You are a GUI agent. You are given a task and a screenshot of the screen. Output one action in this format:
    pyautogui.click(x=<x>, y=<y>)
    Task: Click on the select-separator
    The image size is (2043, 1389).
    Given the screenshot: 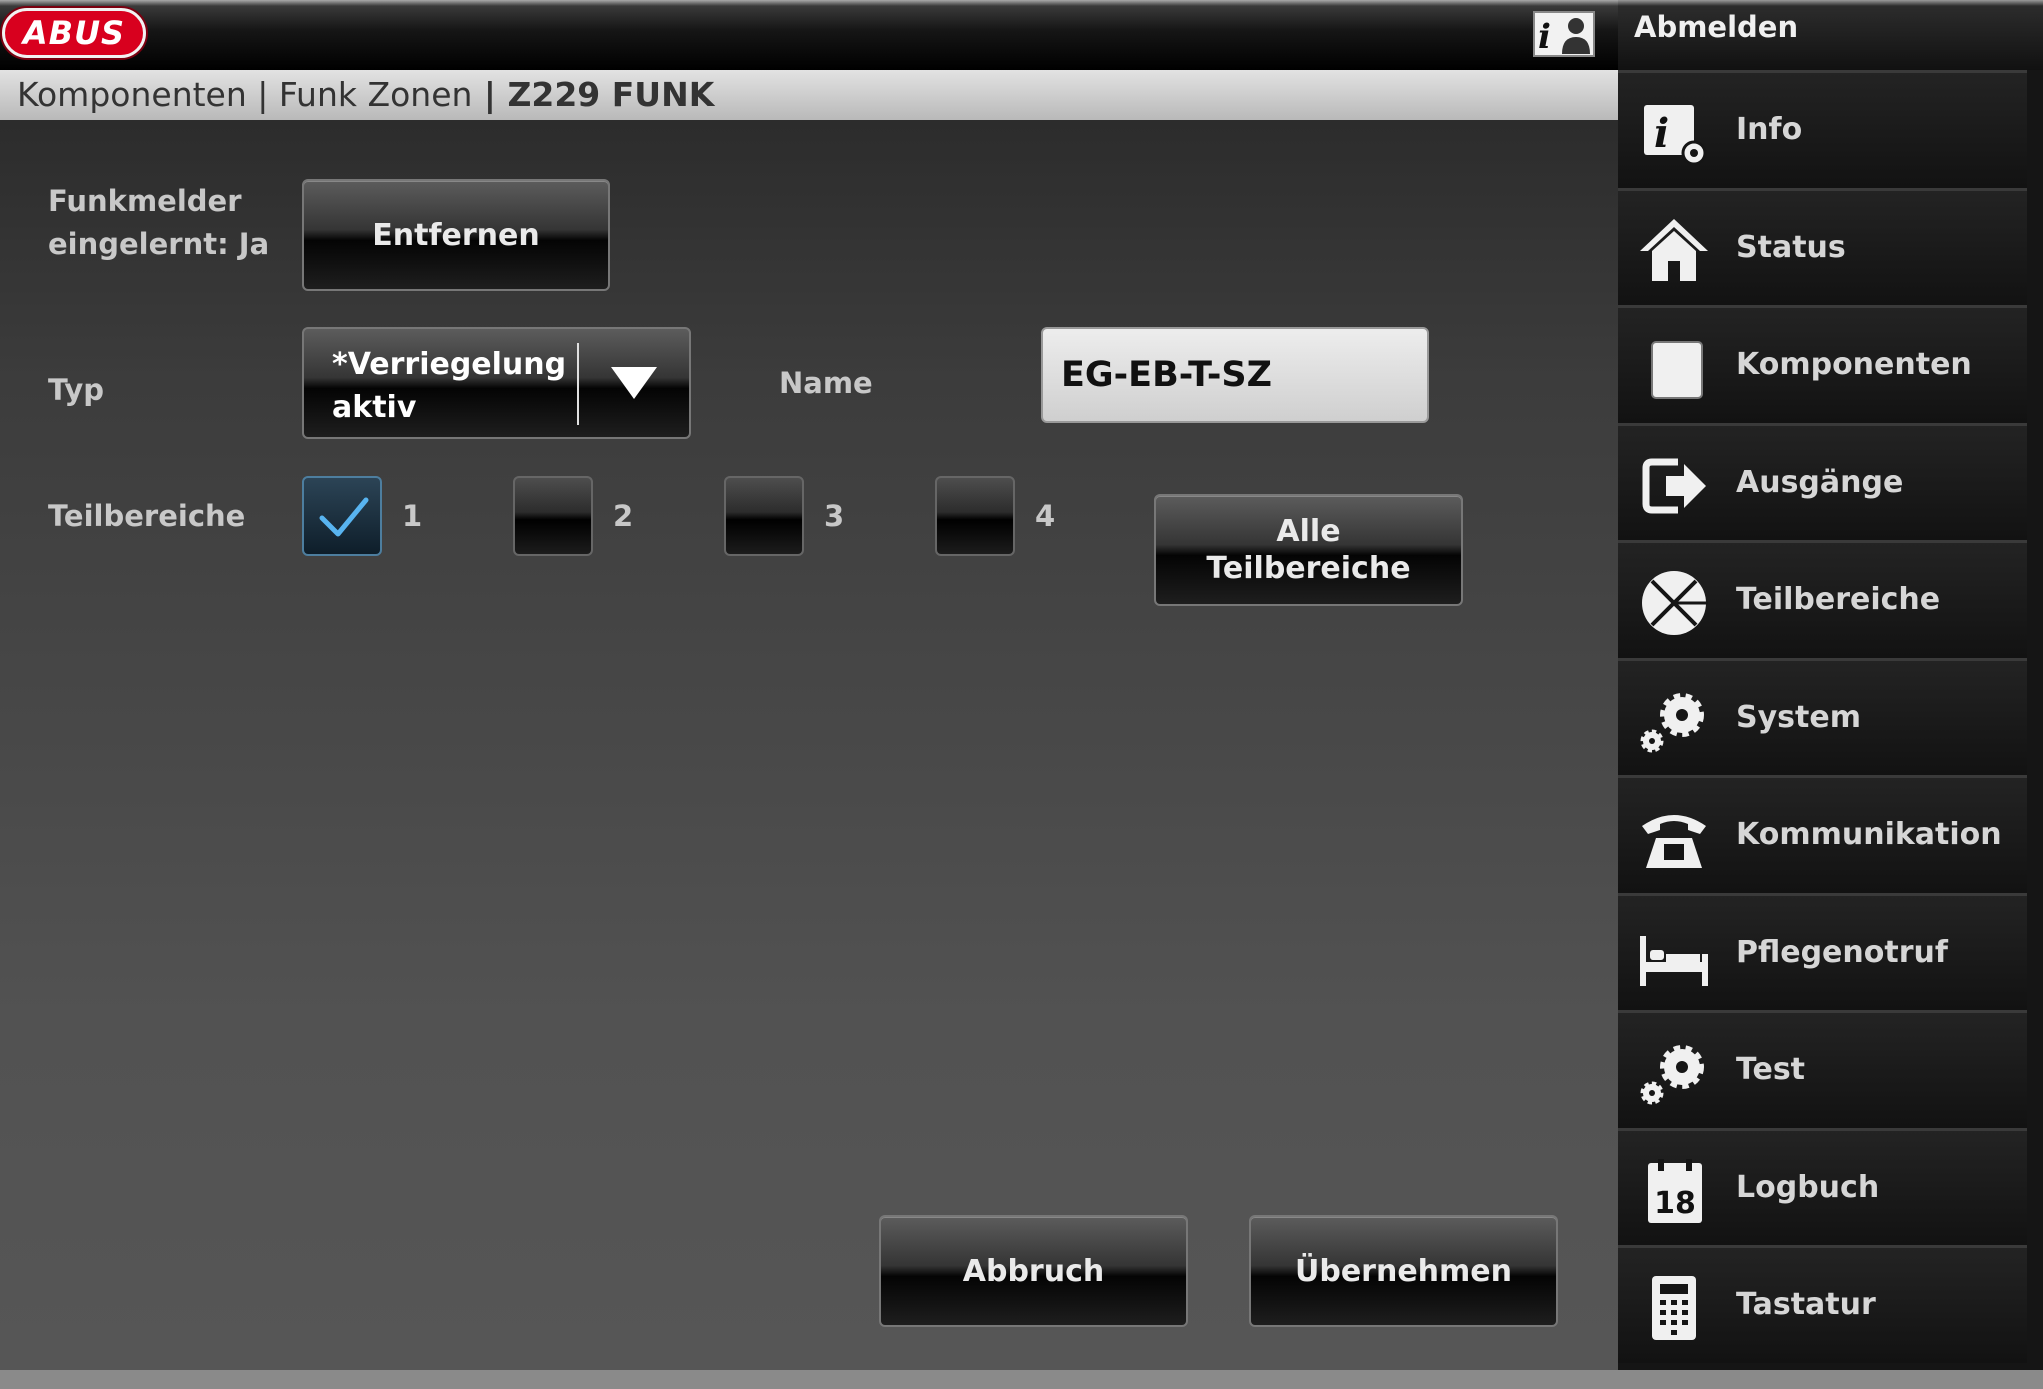 What is the action you would take?
    pyautogui.click(x=578, y=384)
    